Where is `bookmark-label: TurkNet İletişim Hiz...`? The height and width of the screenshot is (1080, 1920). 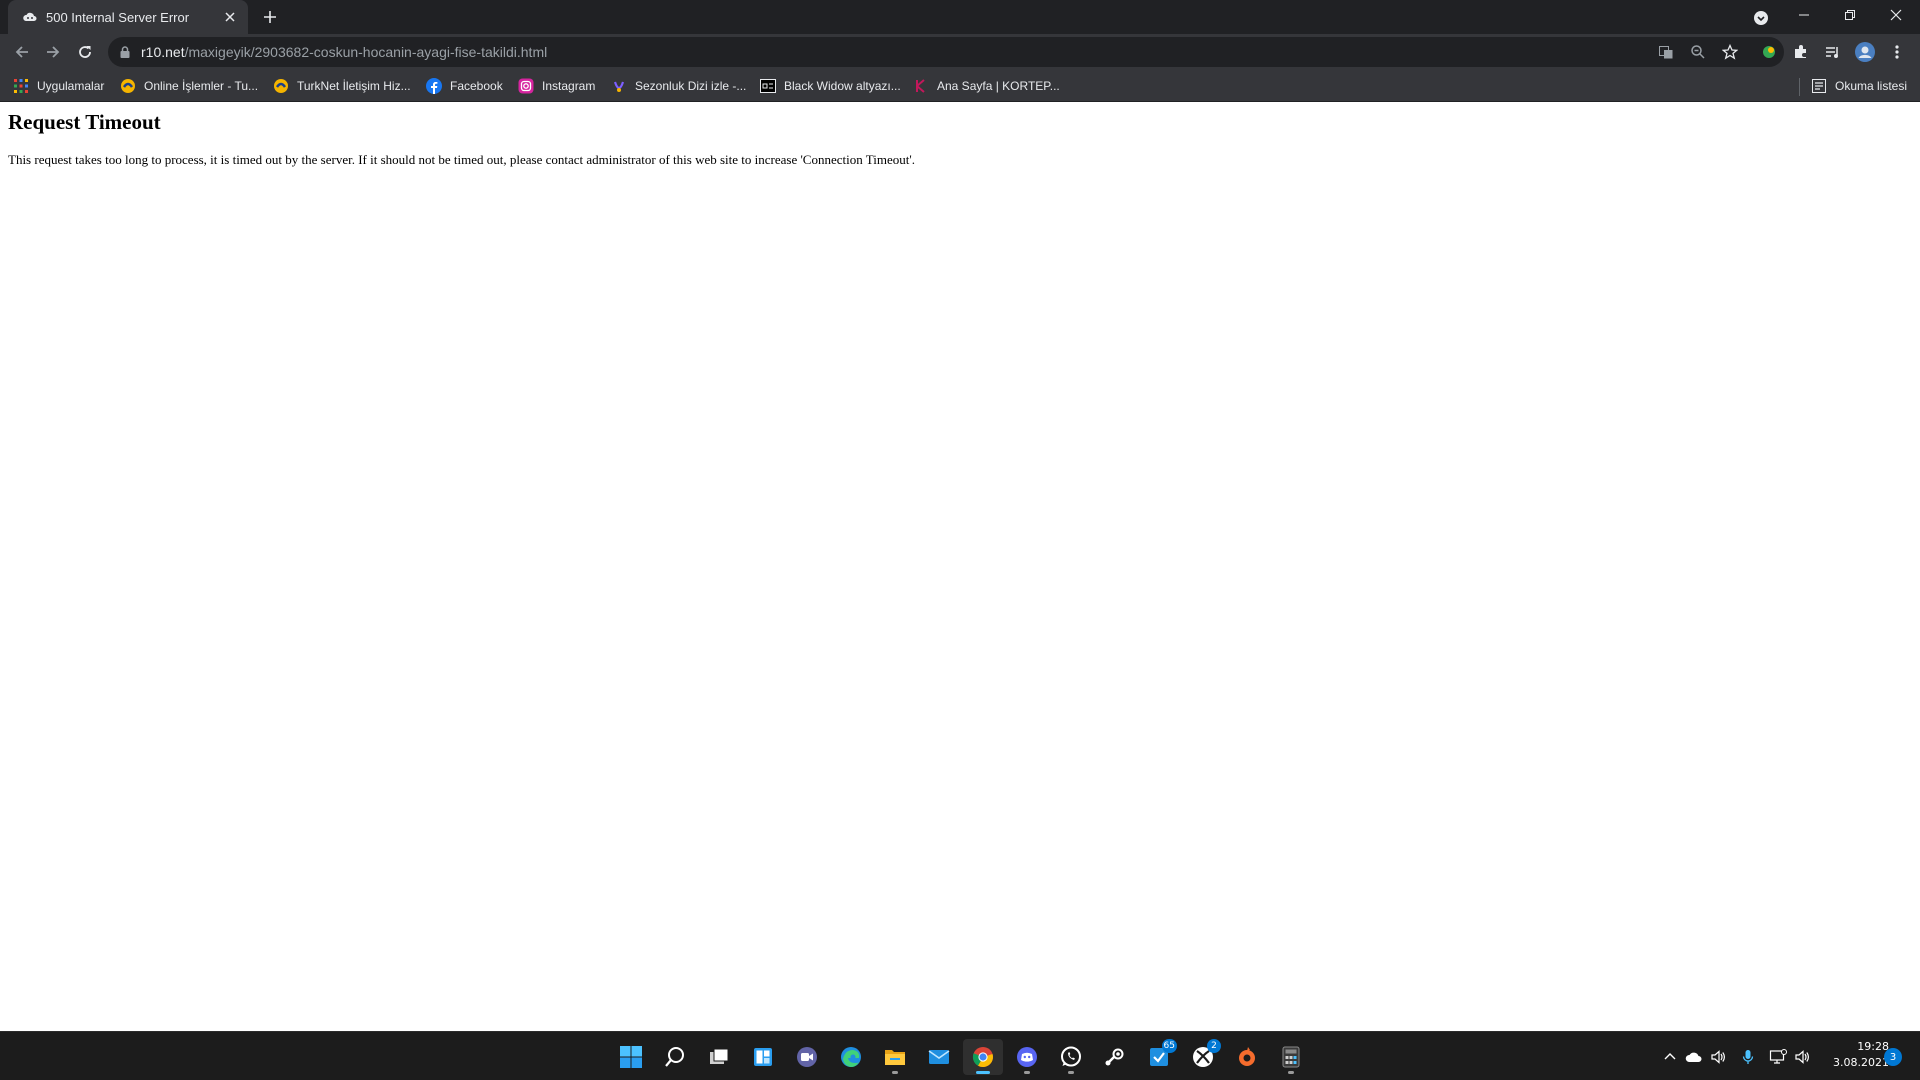
bookmark-label: TurkNet İletişim Hiz... is located at coordinates (354, 86).